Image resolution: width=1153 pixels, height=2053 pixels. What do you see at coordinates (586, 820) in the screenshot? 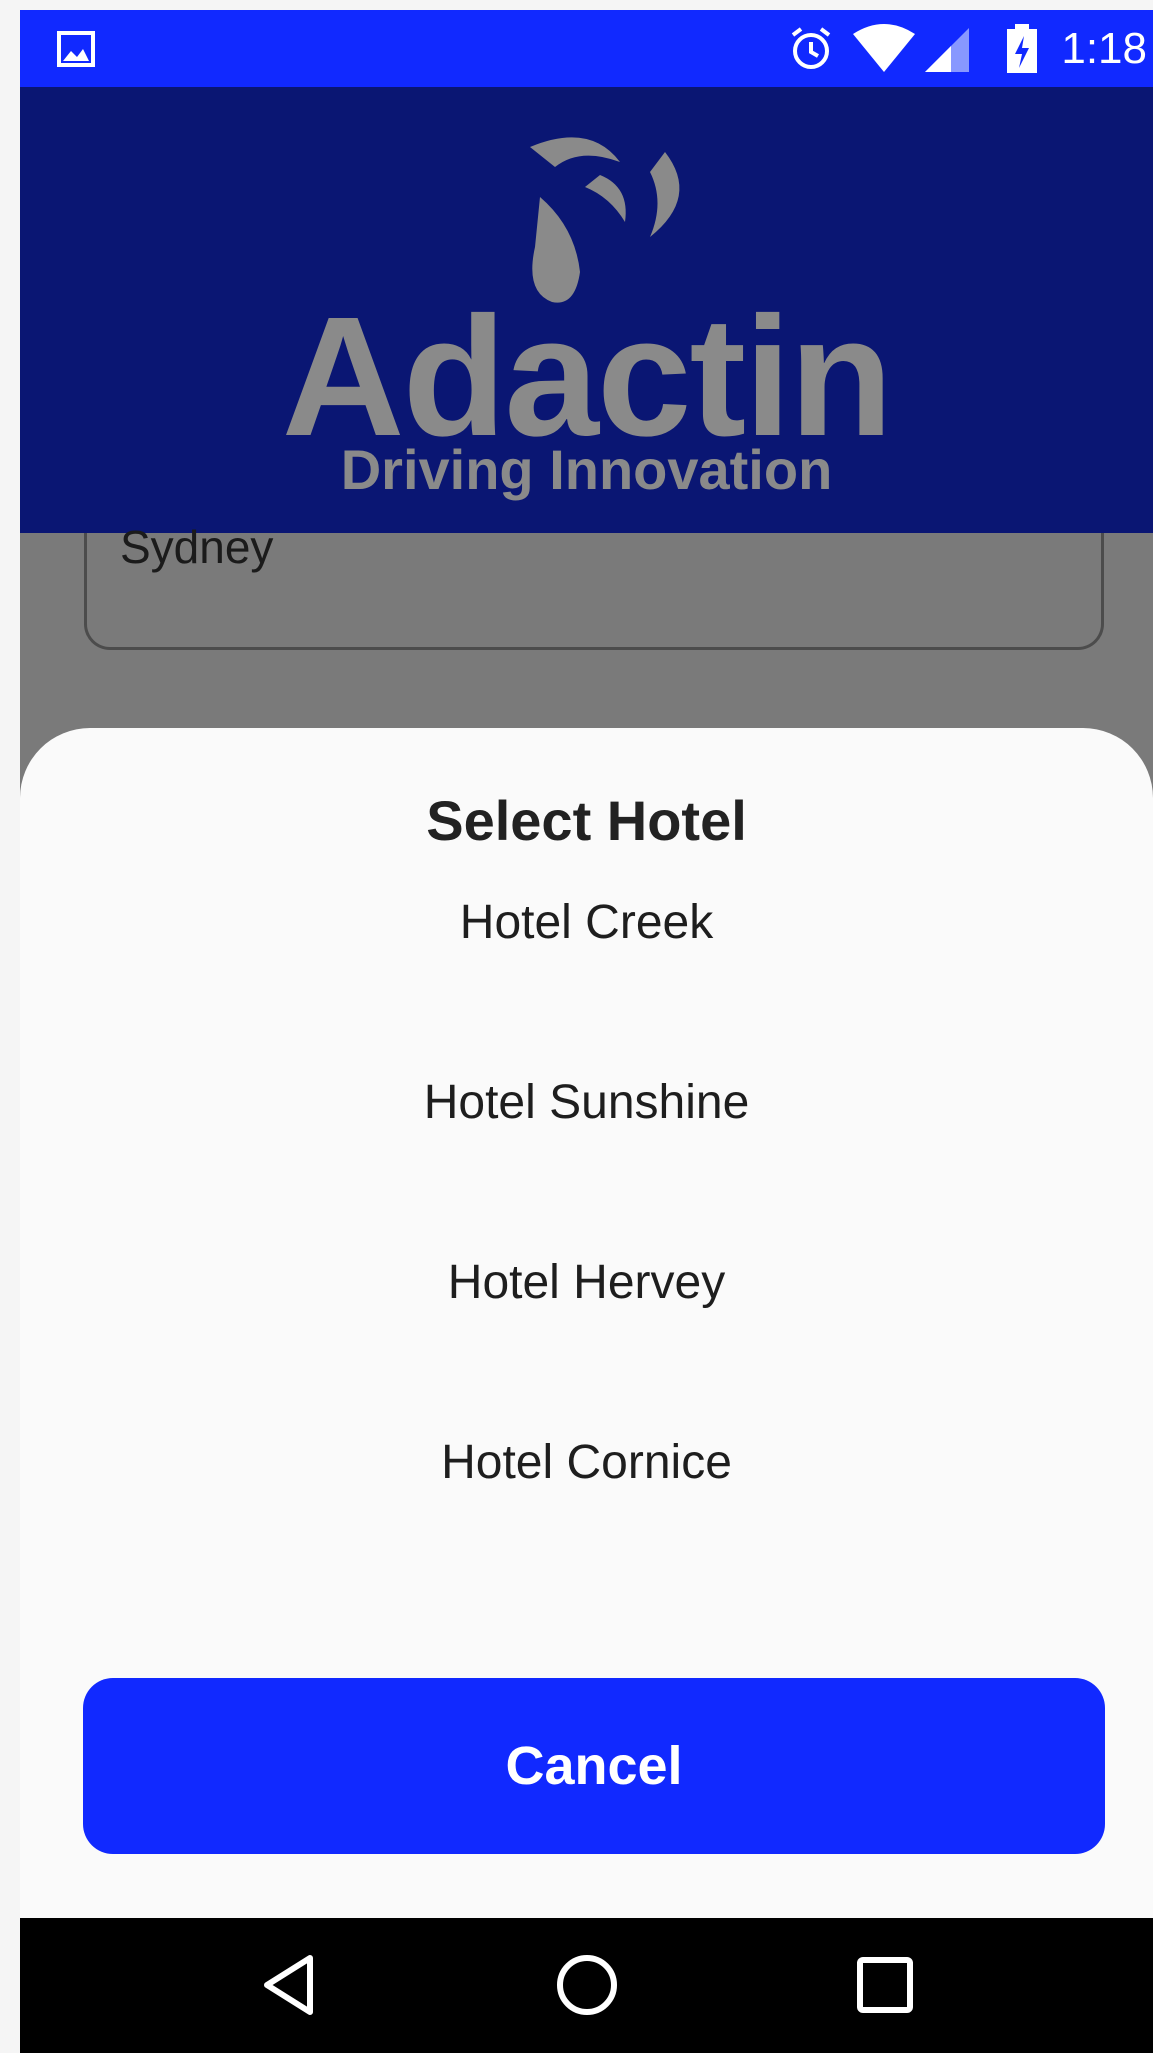
I see `sheet-title: Select Hotel` at bounding box center [586, 820].